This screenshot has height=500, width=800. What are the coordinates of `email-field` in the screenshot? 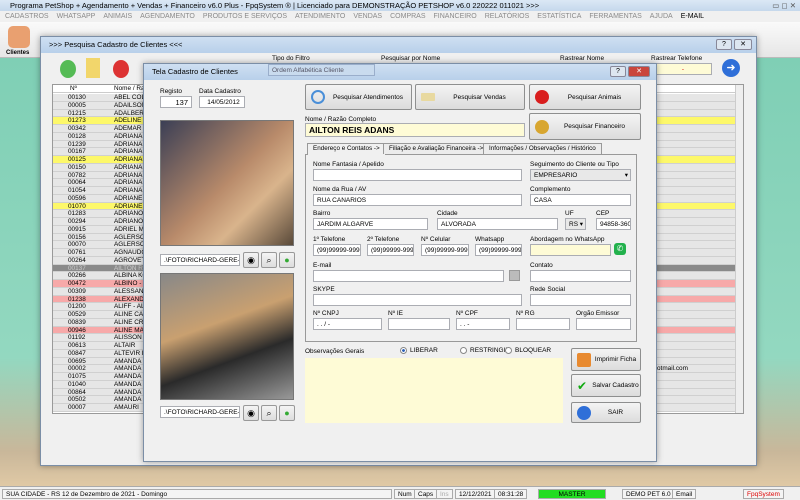 It's located at (408, 276).